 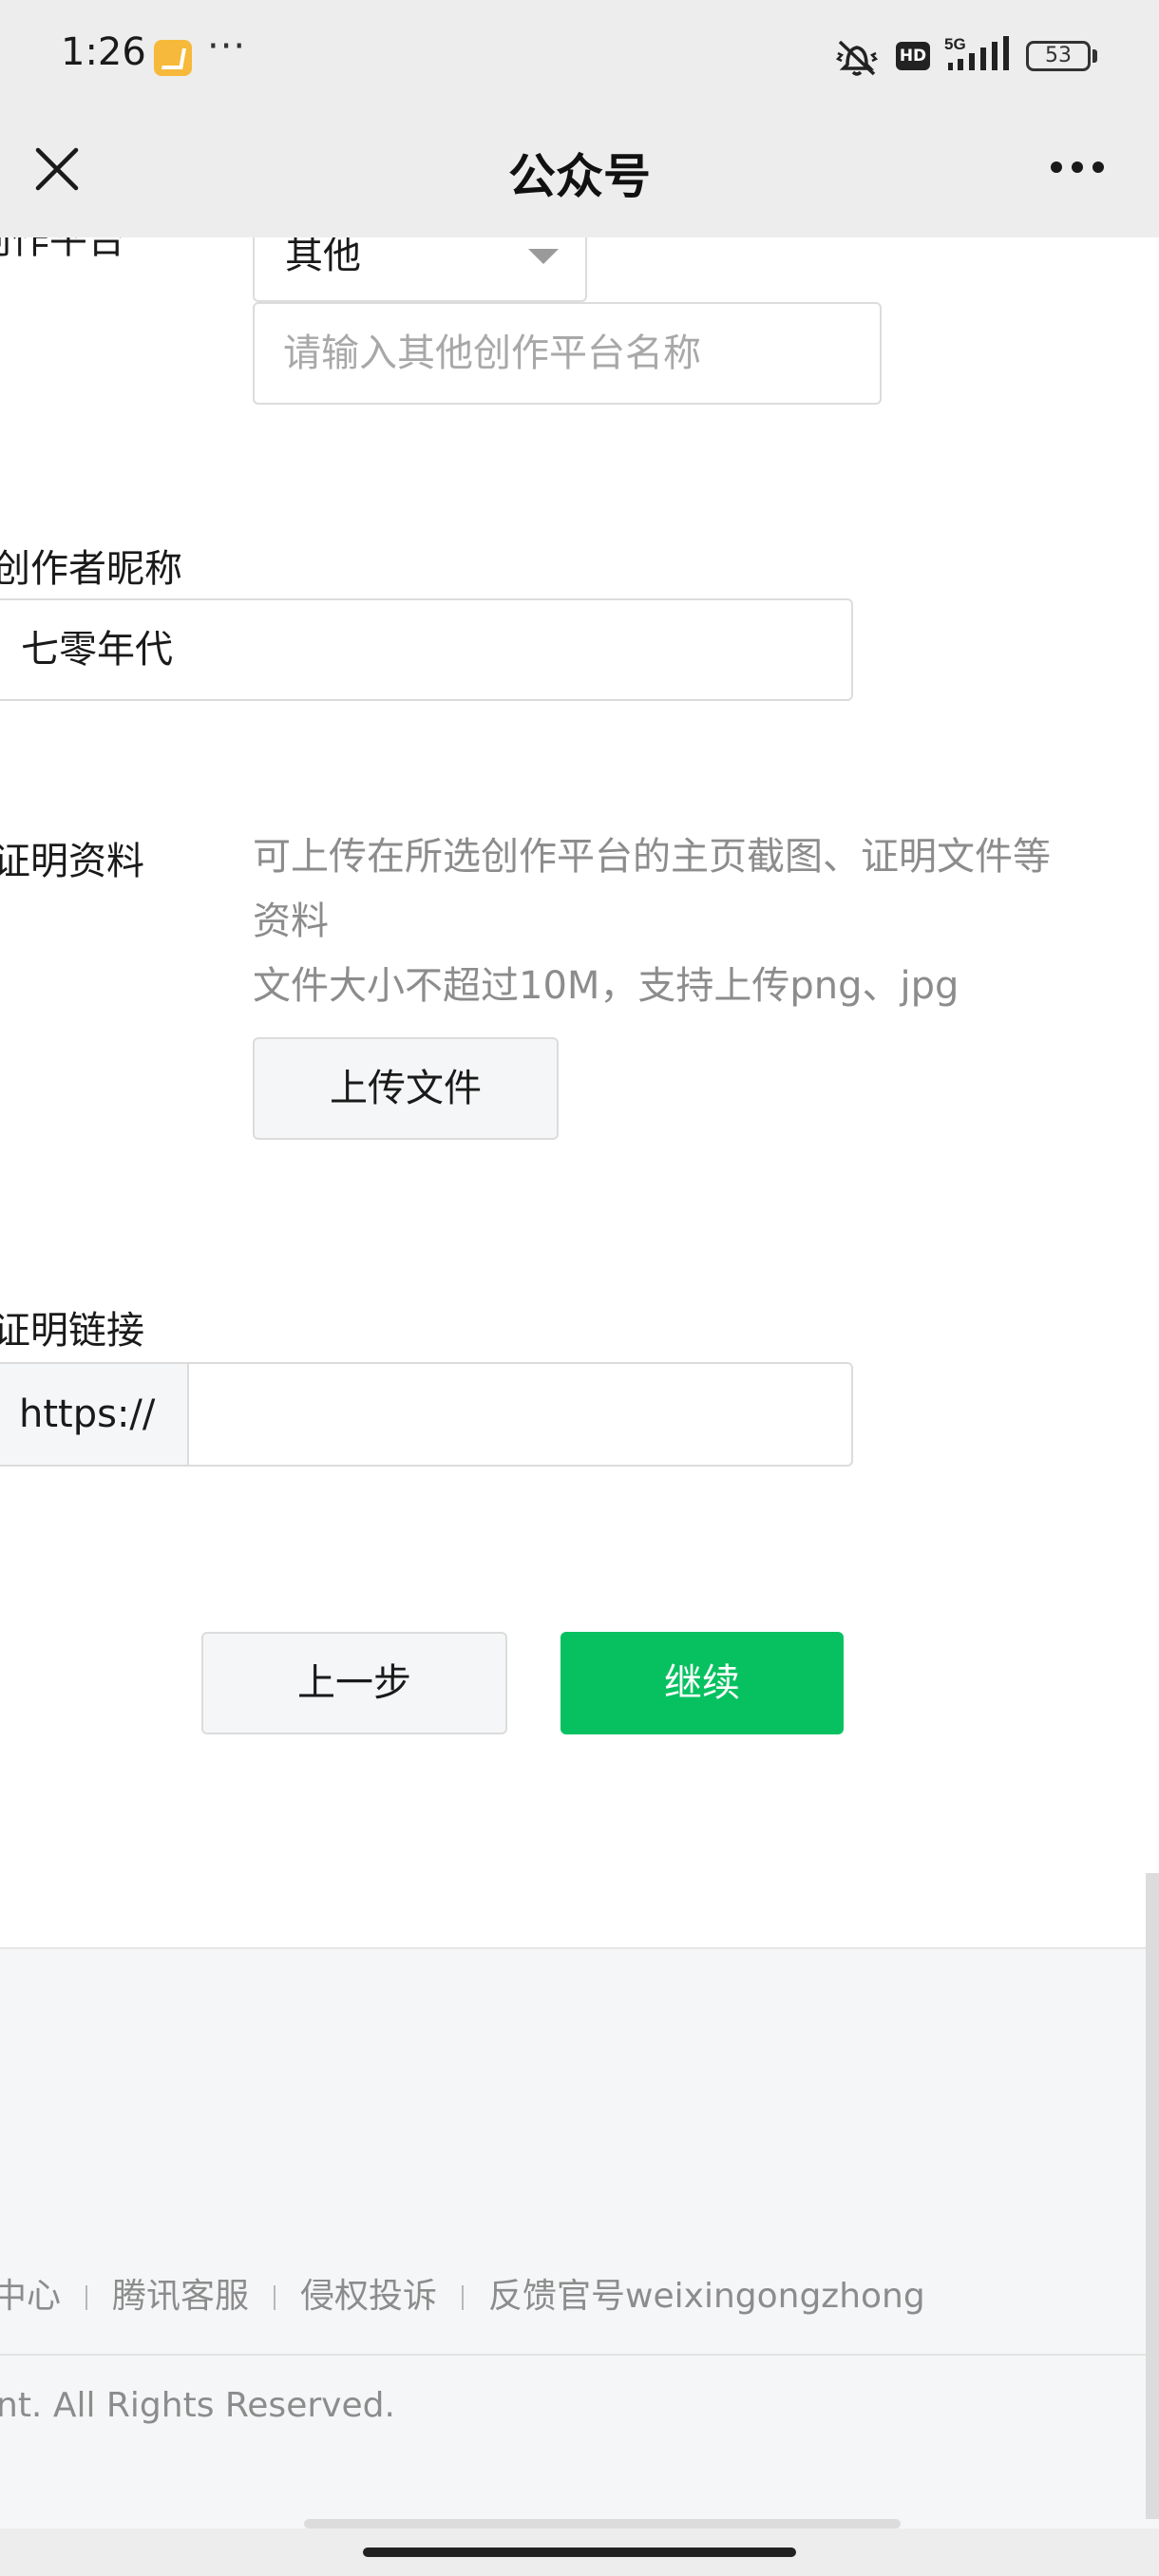 I want to click on previous-step-button: 上一步, so click(x=354, y=1683).